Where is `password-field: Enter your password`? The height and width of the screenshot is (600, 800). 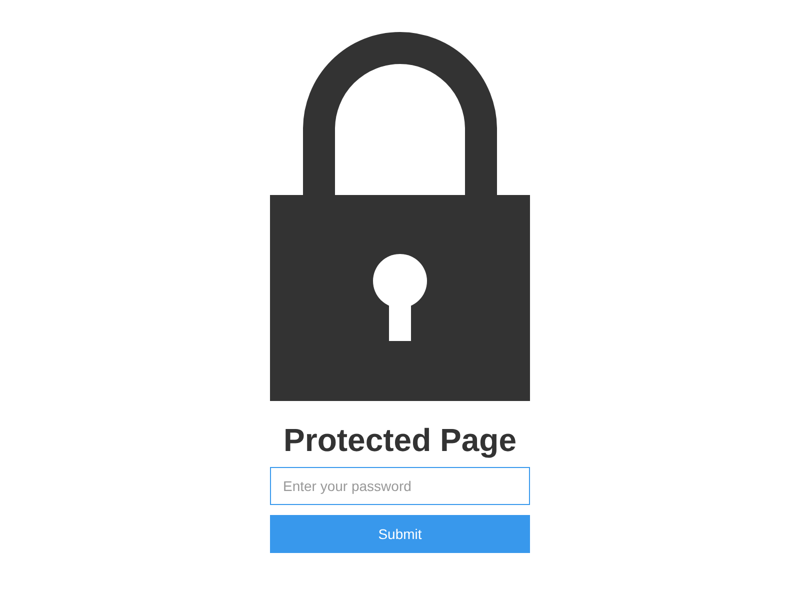
password-field: Enter your password is located at coordinates (400, 486).